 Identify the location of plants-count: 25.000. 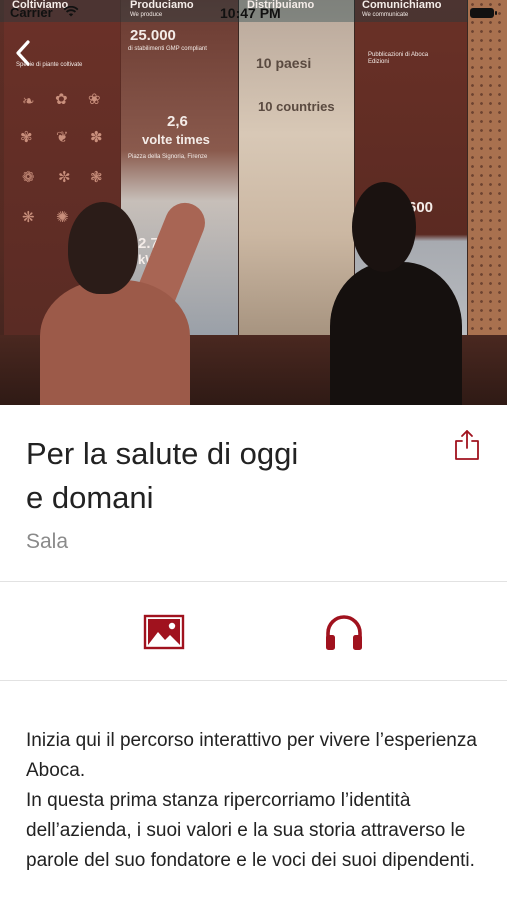
(153, 35).